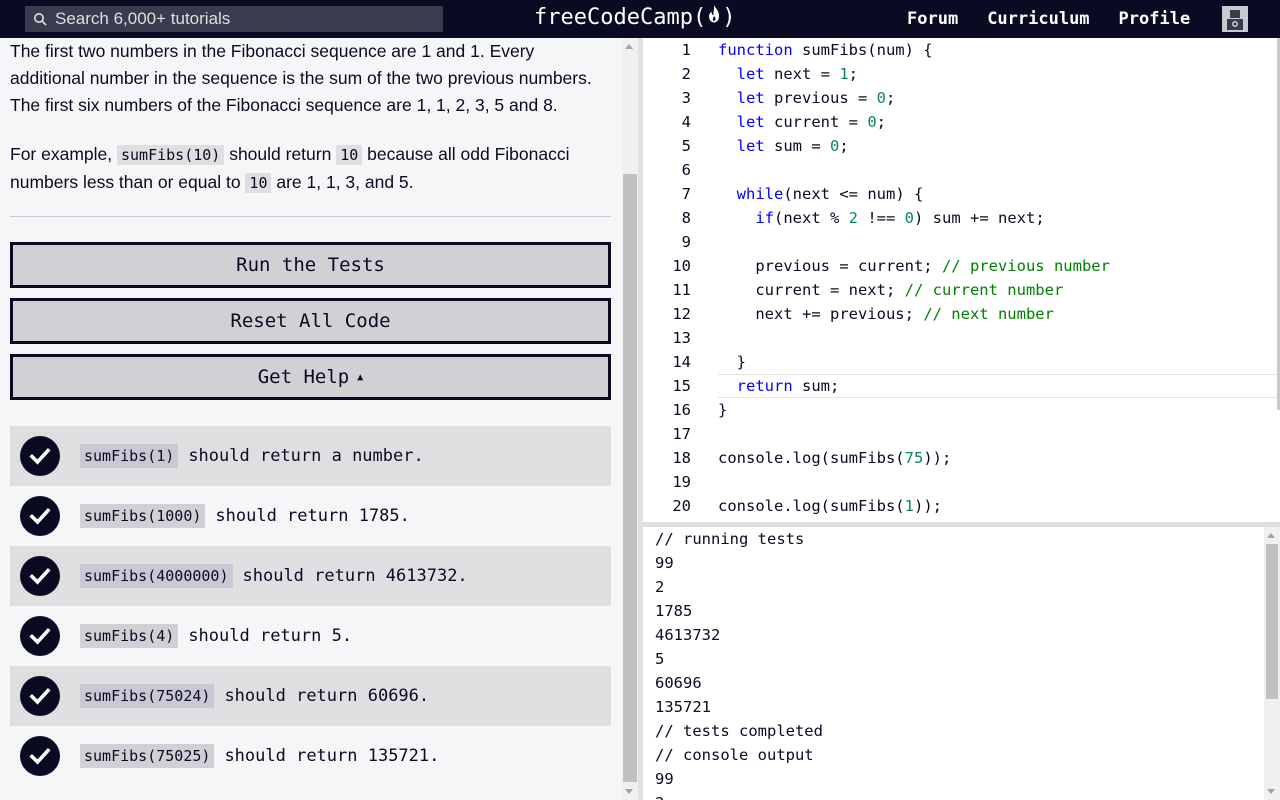 This screenshot has width=1280, height=800. Describe the element at coordinates (342, 182) in the screenshot. I see `text-fragment: are 1, 1, 3, and 5.` at that location.